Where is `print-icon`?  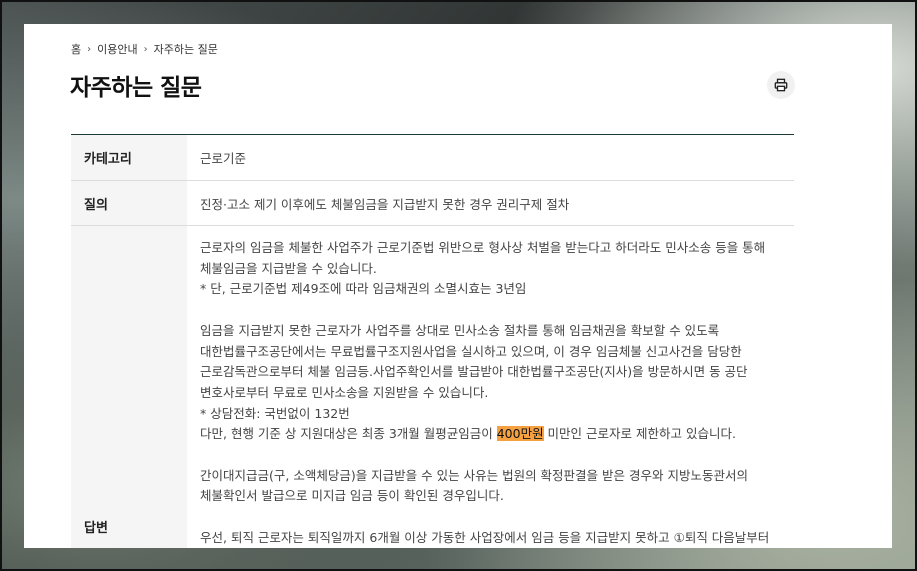 print-icon is located at coordinates (781, 85).